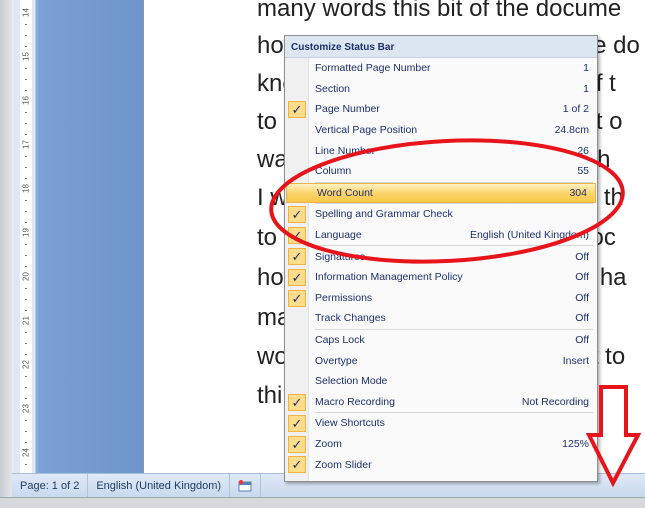 The width and height of the screenshot is (645, 508). I want to click on menu-item-word-count: Word Count 304, so click(441, 193).